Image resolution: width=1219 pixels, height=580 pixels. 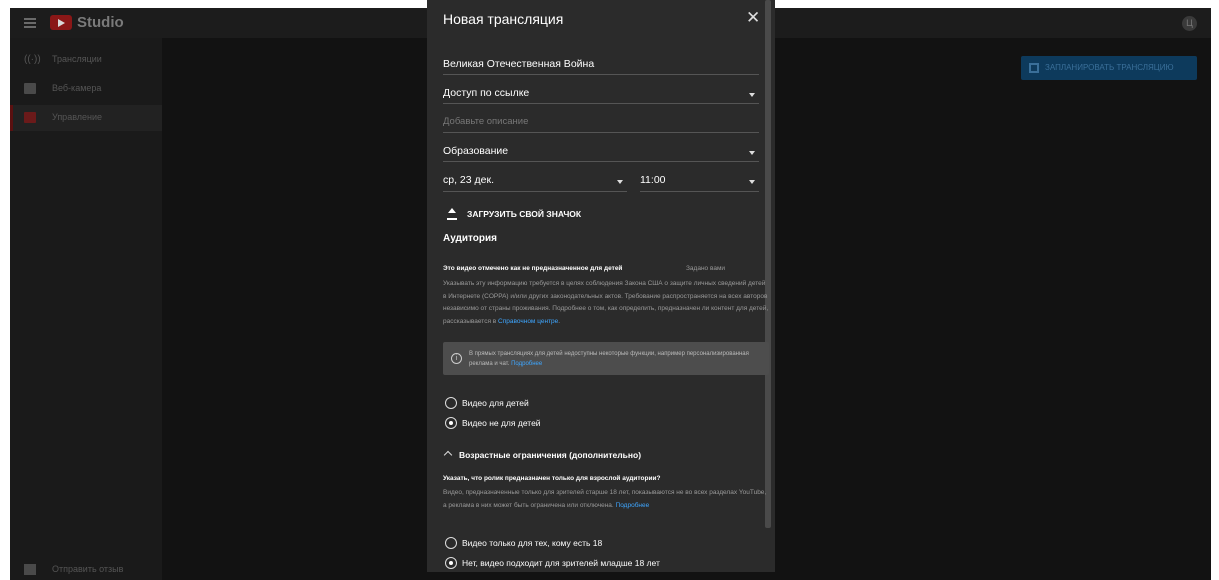 I want to click on radio-18-only: Видео только для тех, кому есть 18, so click(x=555, y=544).